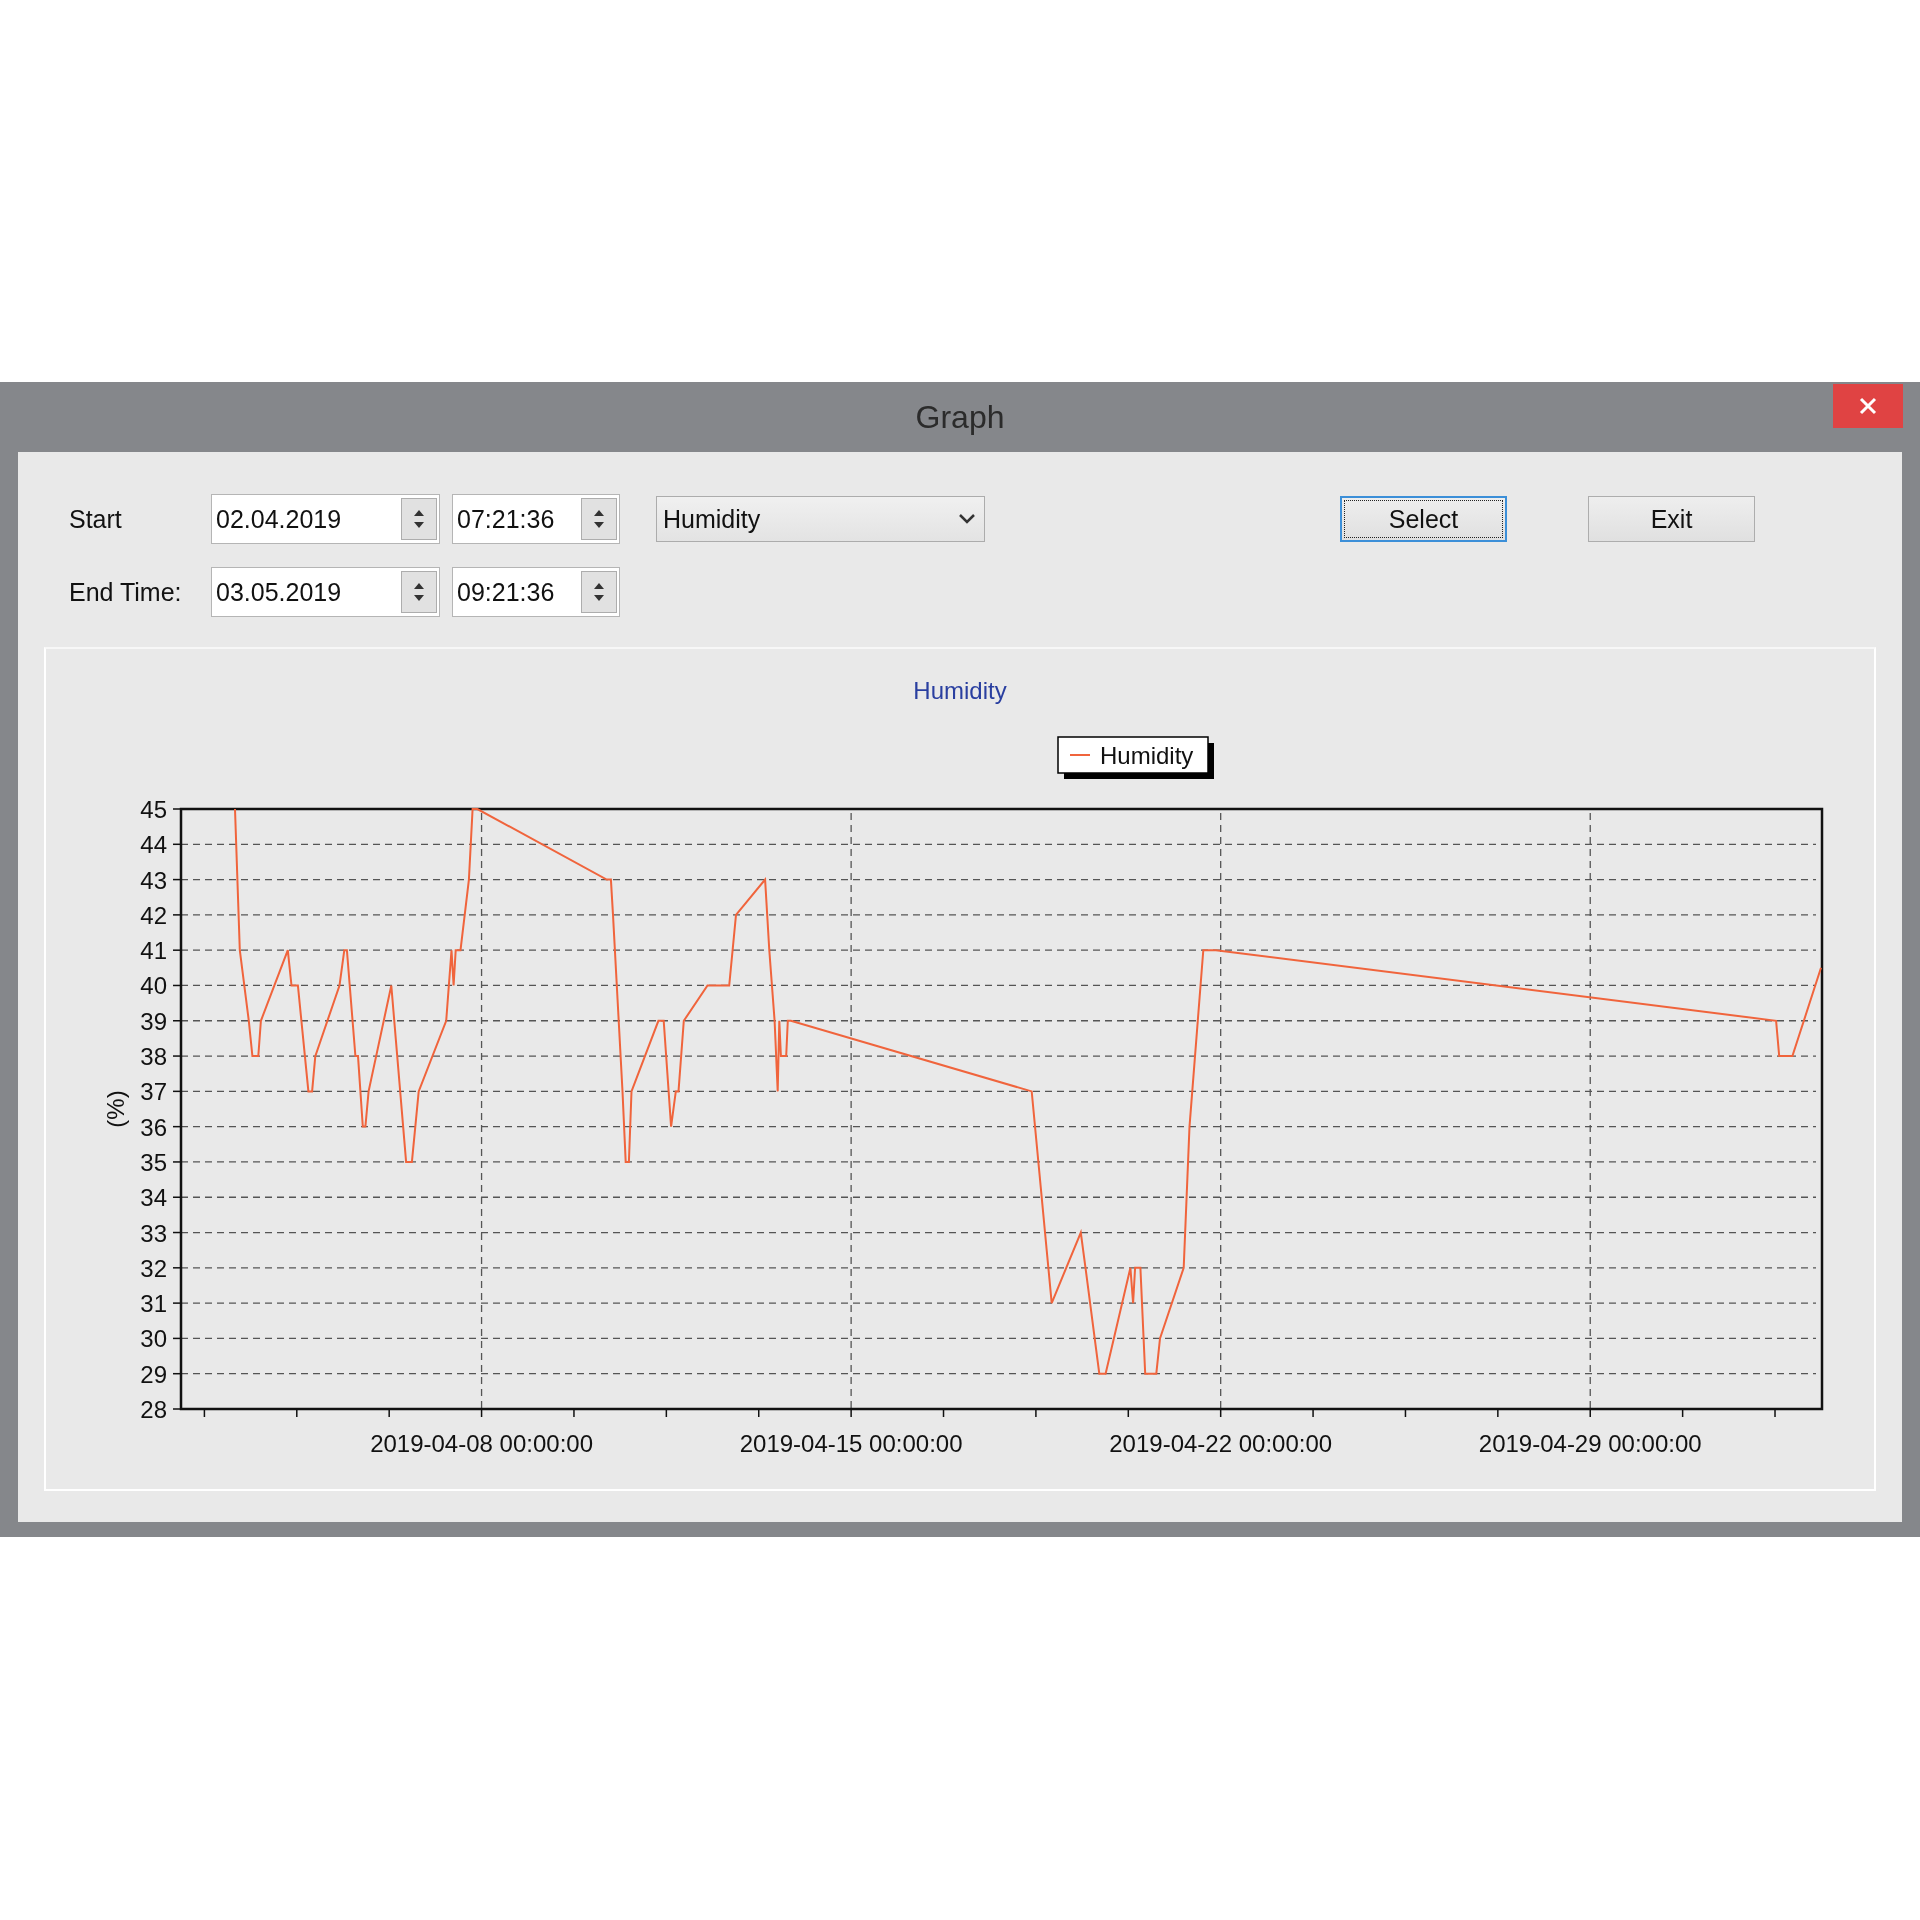  I want to click on close-button, so click(1868, 406).